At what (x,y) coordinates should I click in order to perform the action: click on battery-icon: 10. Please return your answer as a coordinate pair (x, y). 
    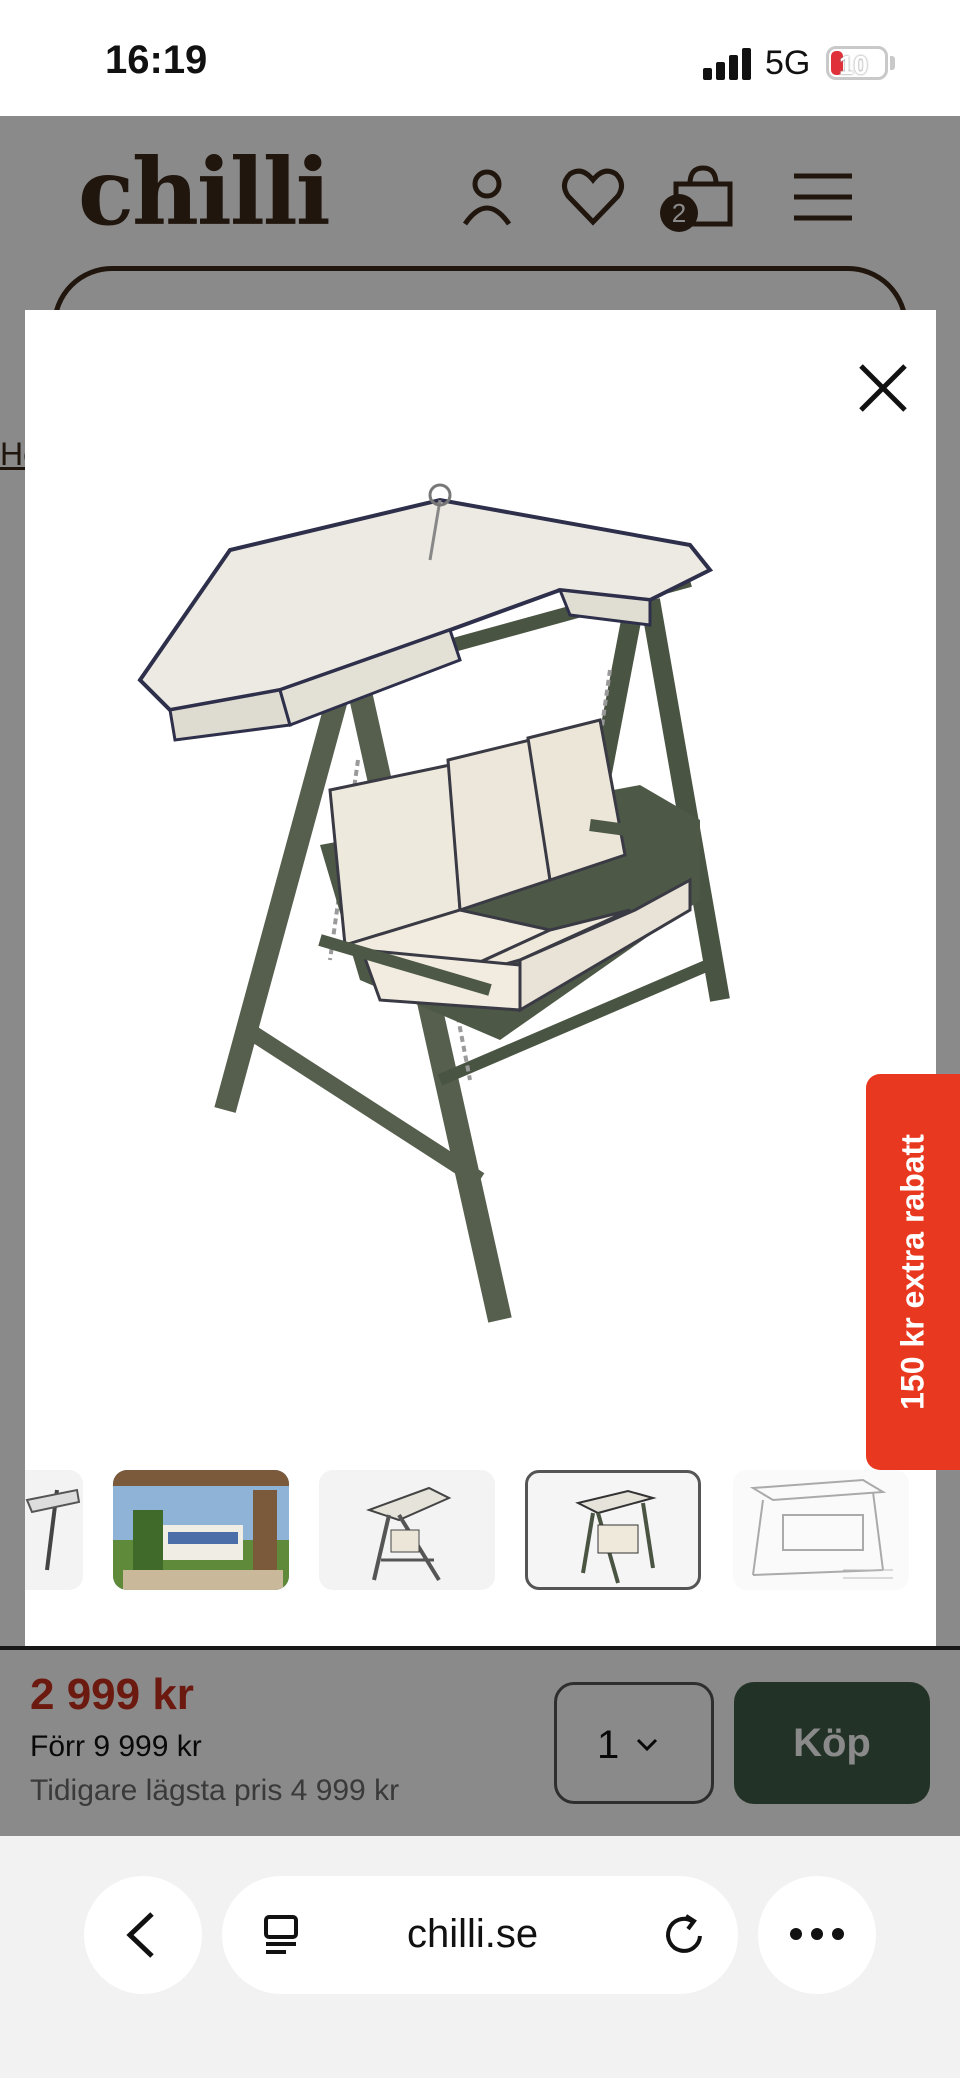
    Looking at the image, I should click on (857, 63).